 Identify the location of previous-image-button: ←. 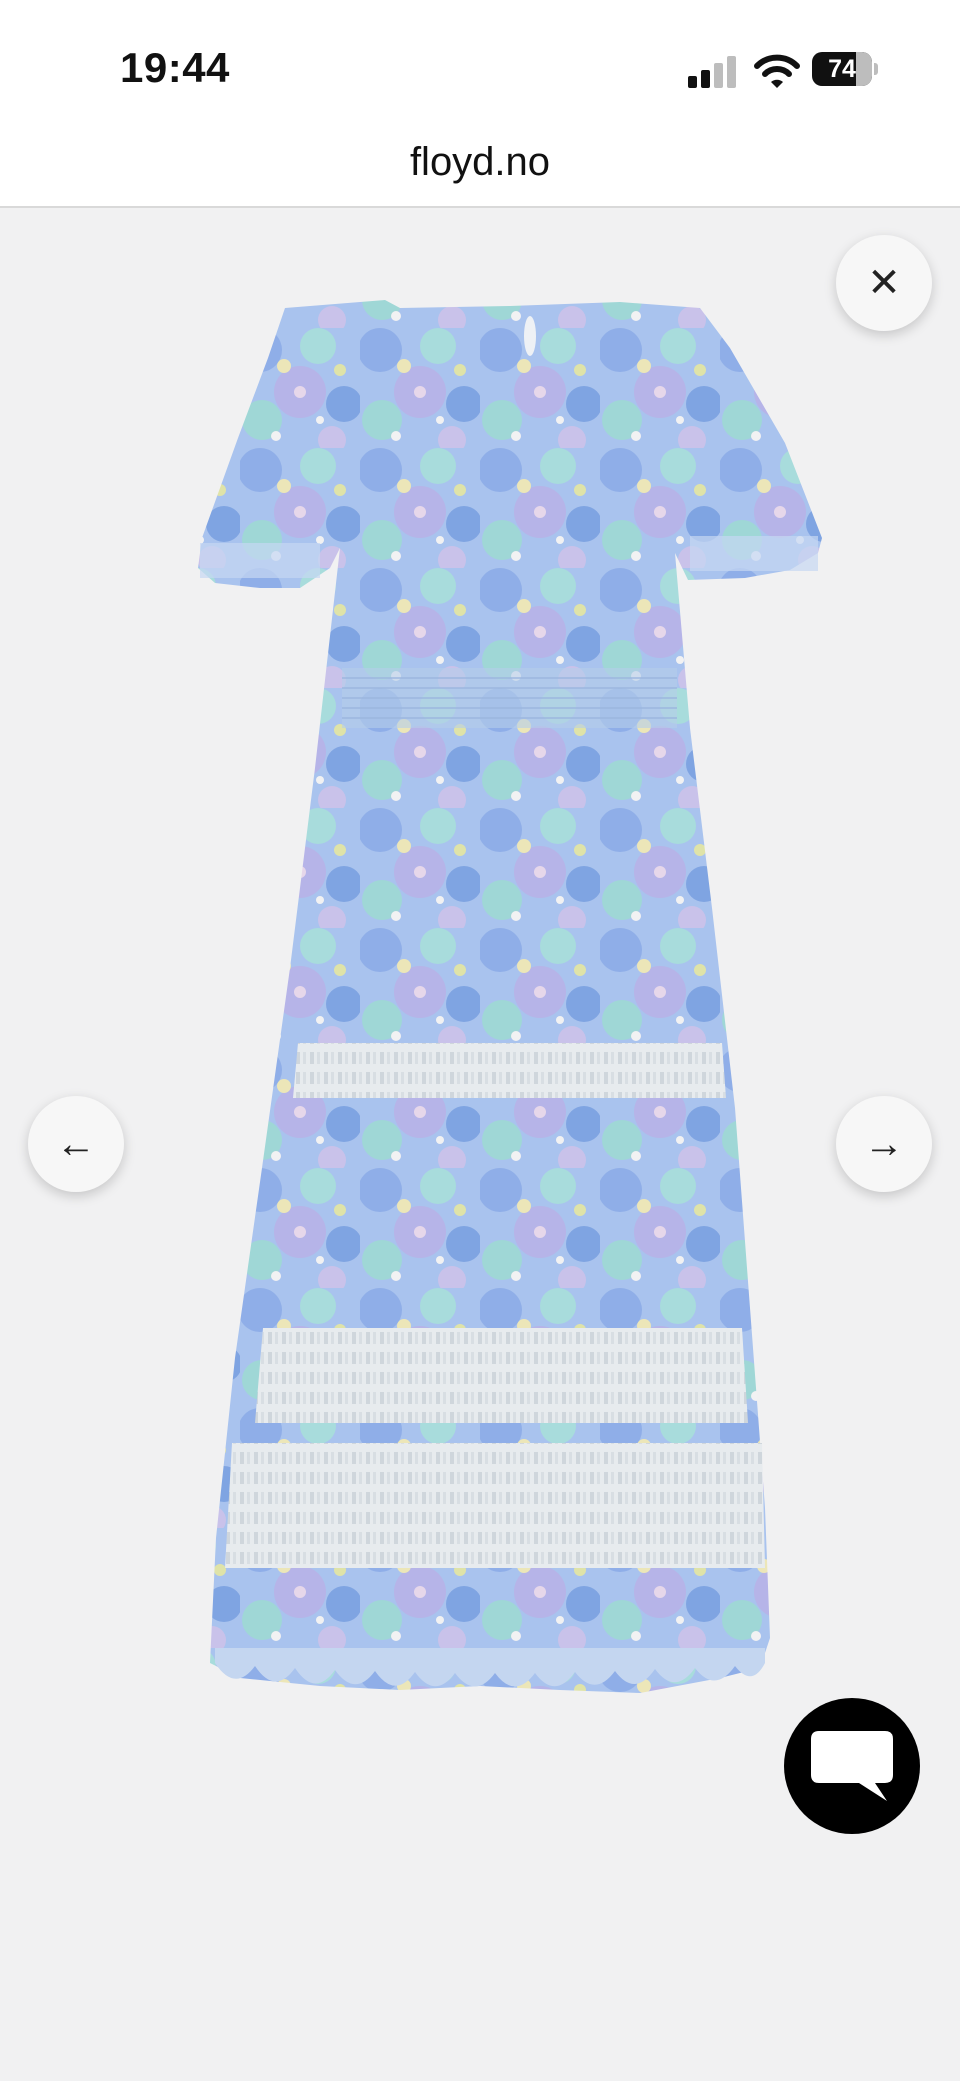
(76, 1144).